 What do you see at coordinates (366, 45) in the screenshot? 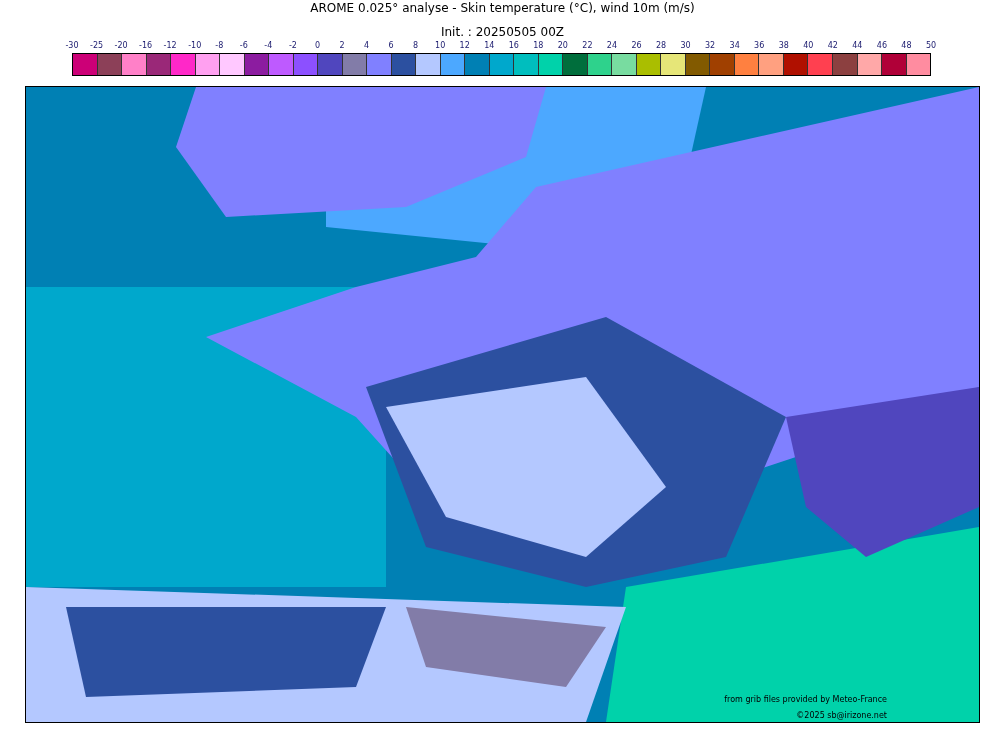
I see `colorbar-tick-label: 4` at bounding box center [366, 45].